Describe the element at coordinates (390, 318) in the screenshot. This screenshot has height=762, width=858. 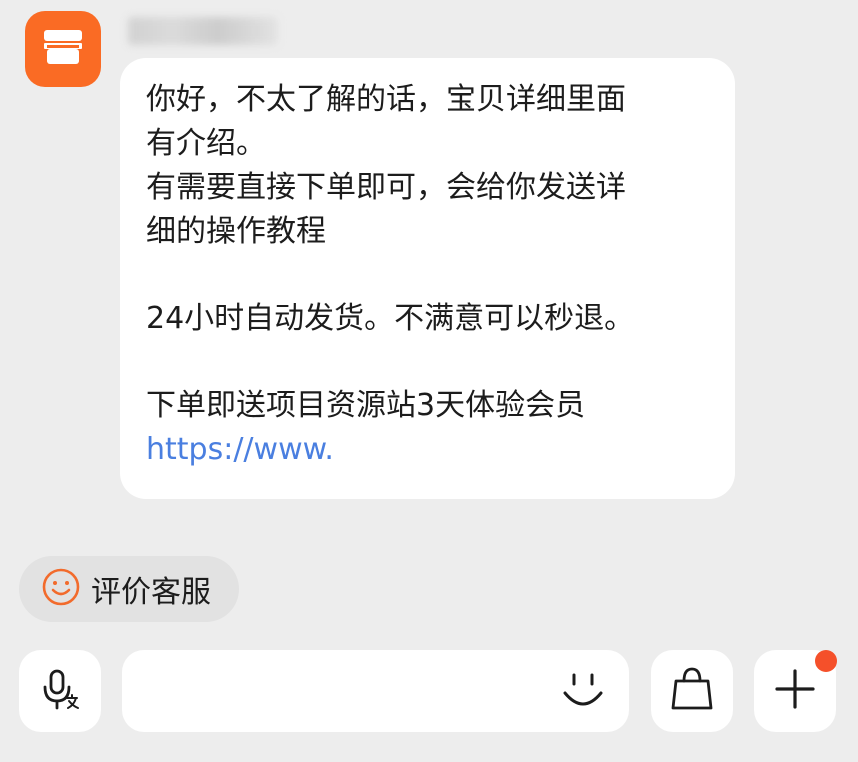
I see `message-line: 24小时自动发货。不满意可以秒退。` at that location.